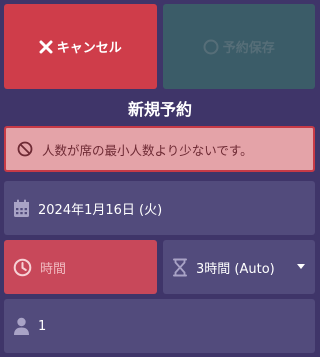 The image size is (320, 357). Describe the element at coordinates (211, 47) in the screenshot. I see `circle-icon` at that location.